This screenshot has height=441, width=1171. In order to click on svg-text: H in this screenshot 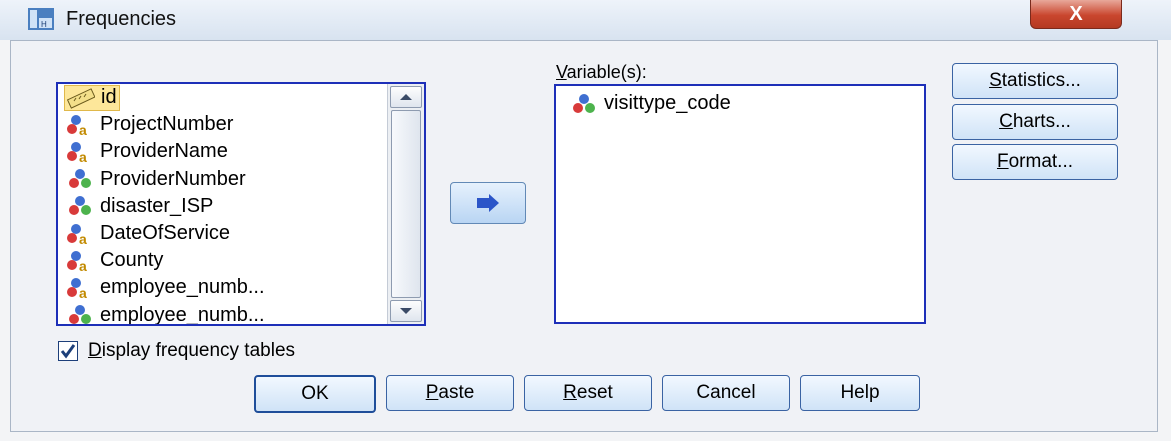, I will do `click(44, 24)`.